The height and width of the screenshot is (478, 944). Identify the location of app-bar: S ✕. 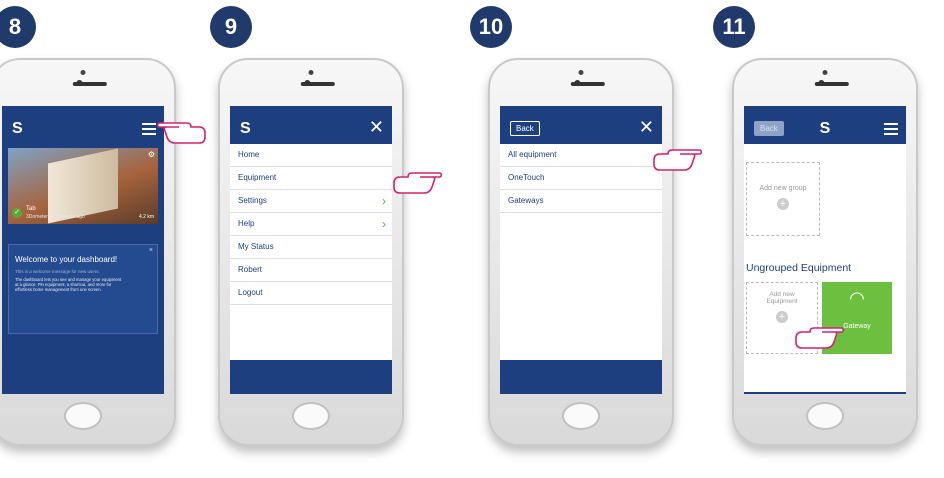
(311, 129).